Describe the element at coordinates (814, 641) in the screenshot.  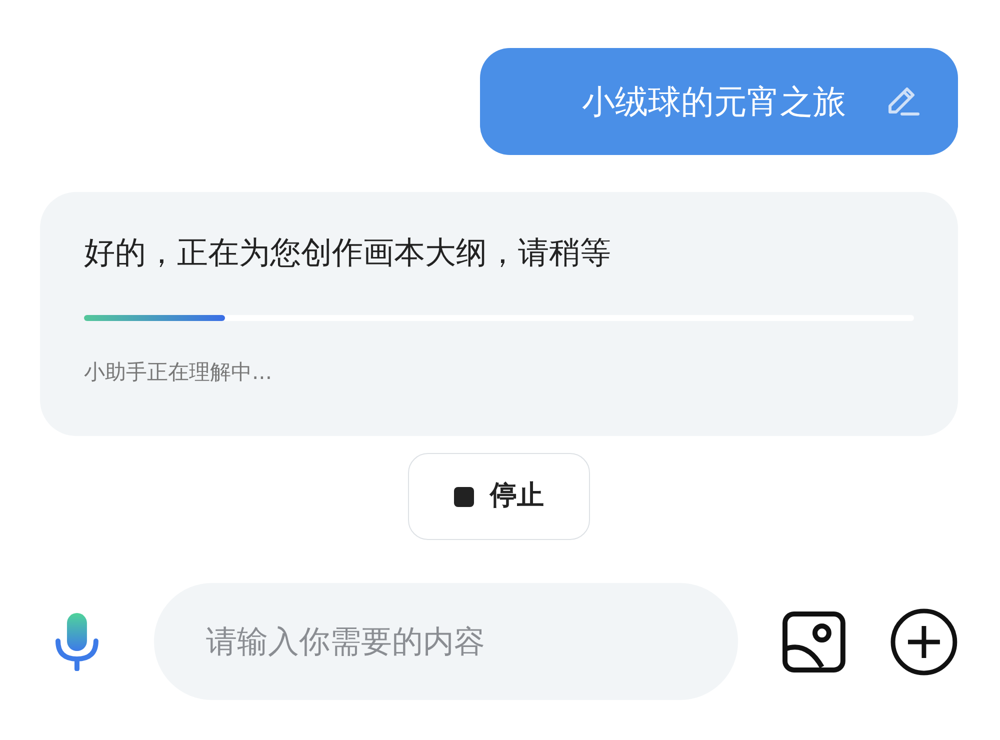
I see `image-icon` at that location.